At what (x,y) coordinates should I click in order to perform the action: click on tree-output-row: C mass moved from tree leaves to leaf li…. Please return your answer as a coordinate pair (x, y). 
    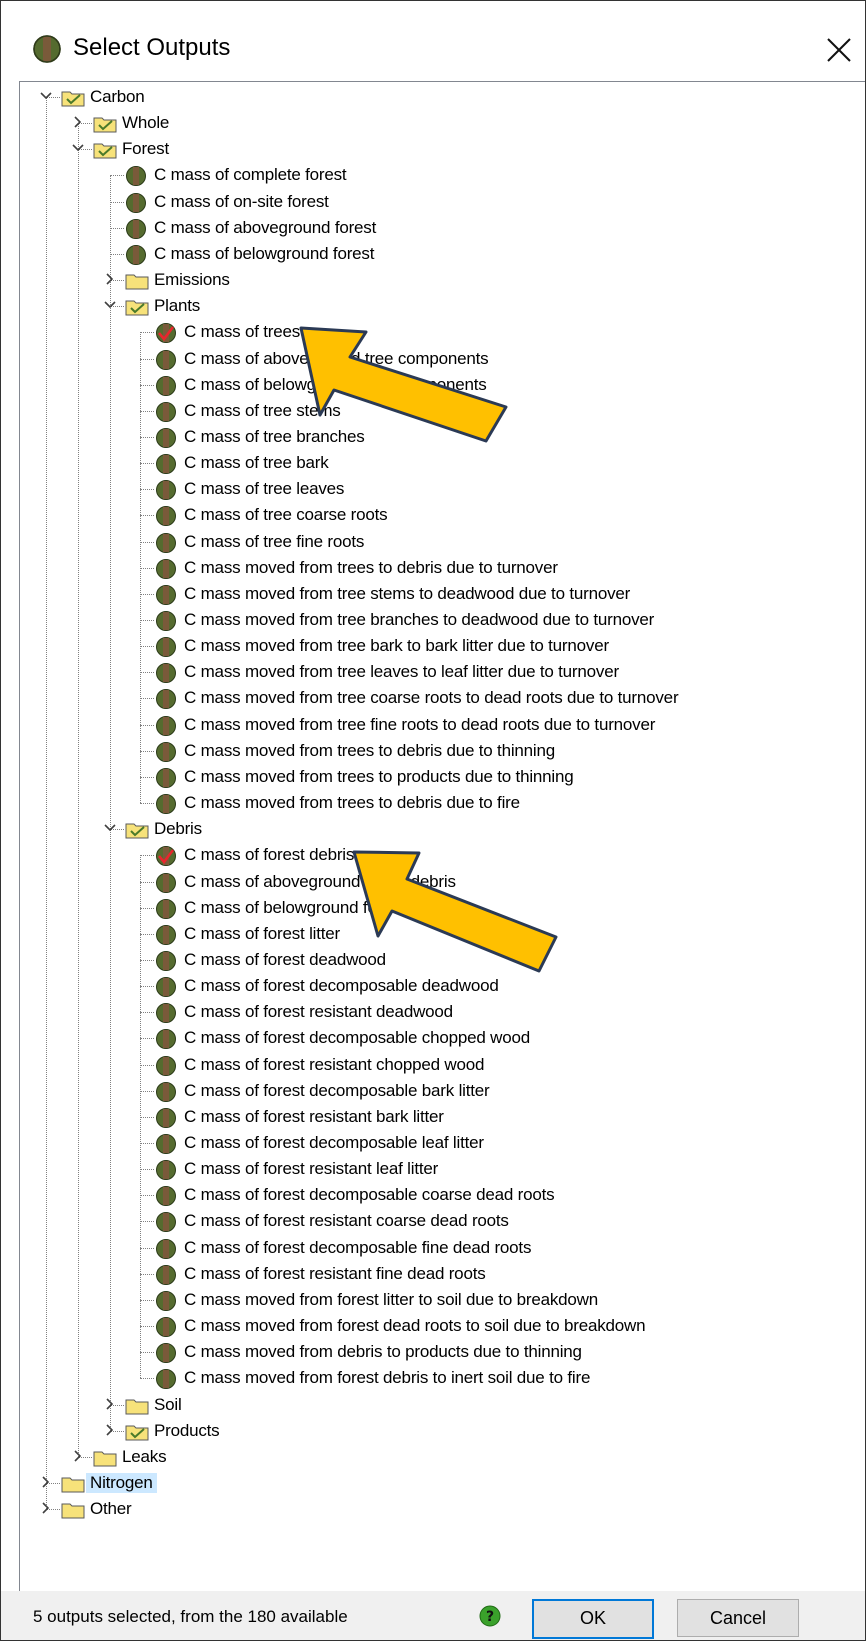
    Looking at the image, I should click on (440, 672).